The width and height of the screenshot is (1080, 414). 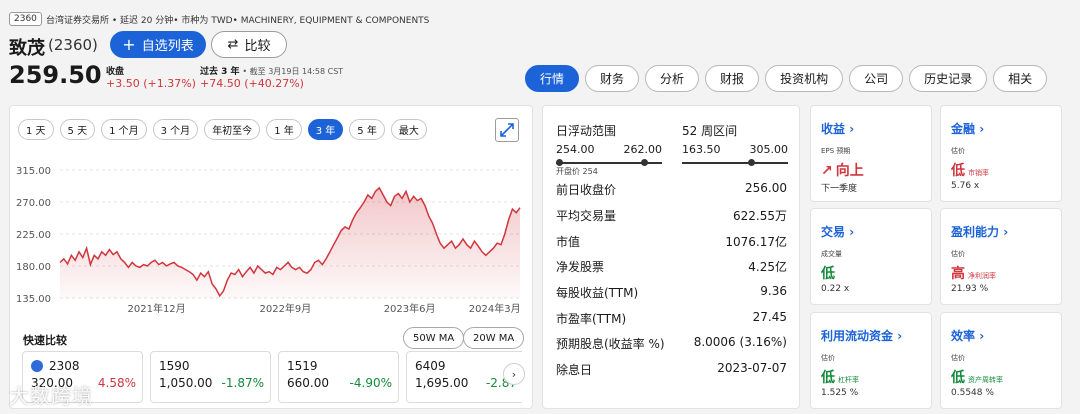 I want to click on period-timestamp: • 截至 3月19日 14:58 CST, so click(x=293, y=71).